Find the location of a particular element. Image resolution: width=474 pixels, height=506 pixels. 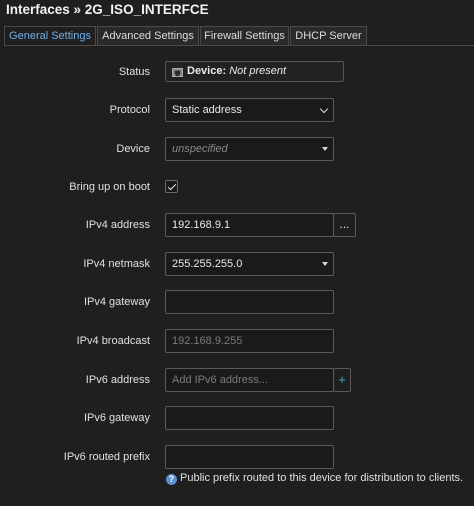

ipv4-netmask-label: IPv4 netmask is located at coordinates (116, 264).